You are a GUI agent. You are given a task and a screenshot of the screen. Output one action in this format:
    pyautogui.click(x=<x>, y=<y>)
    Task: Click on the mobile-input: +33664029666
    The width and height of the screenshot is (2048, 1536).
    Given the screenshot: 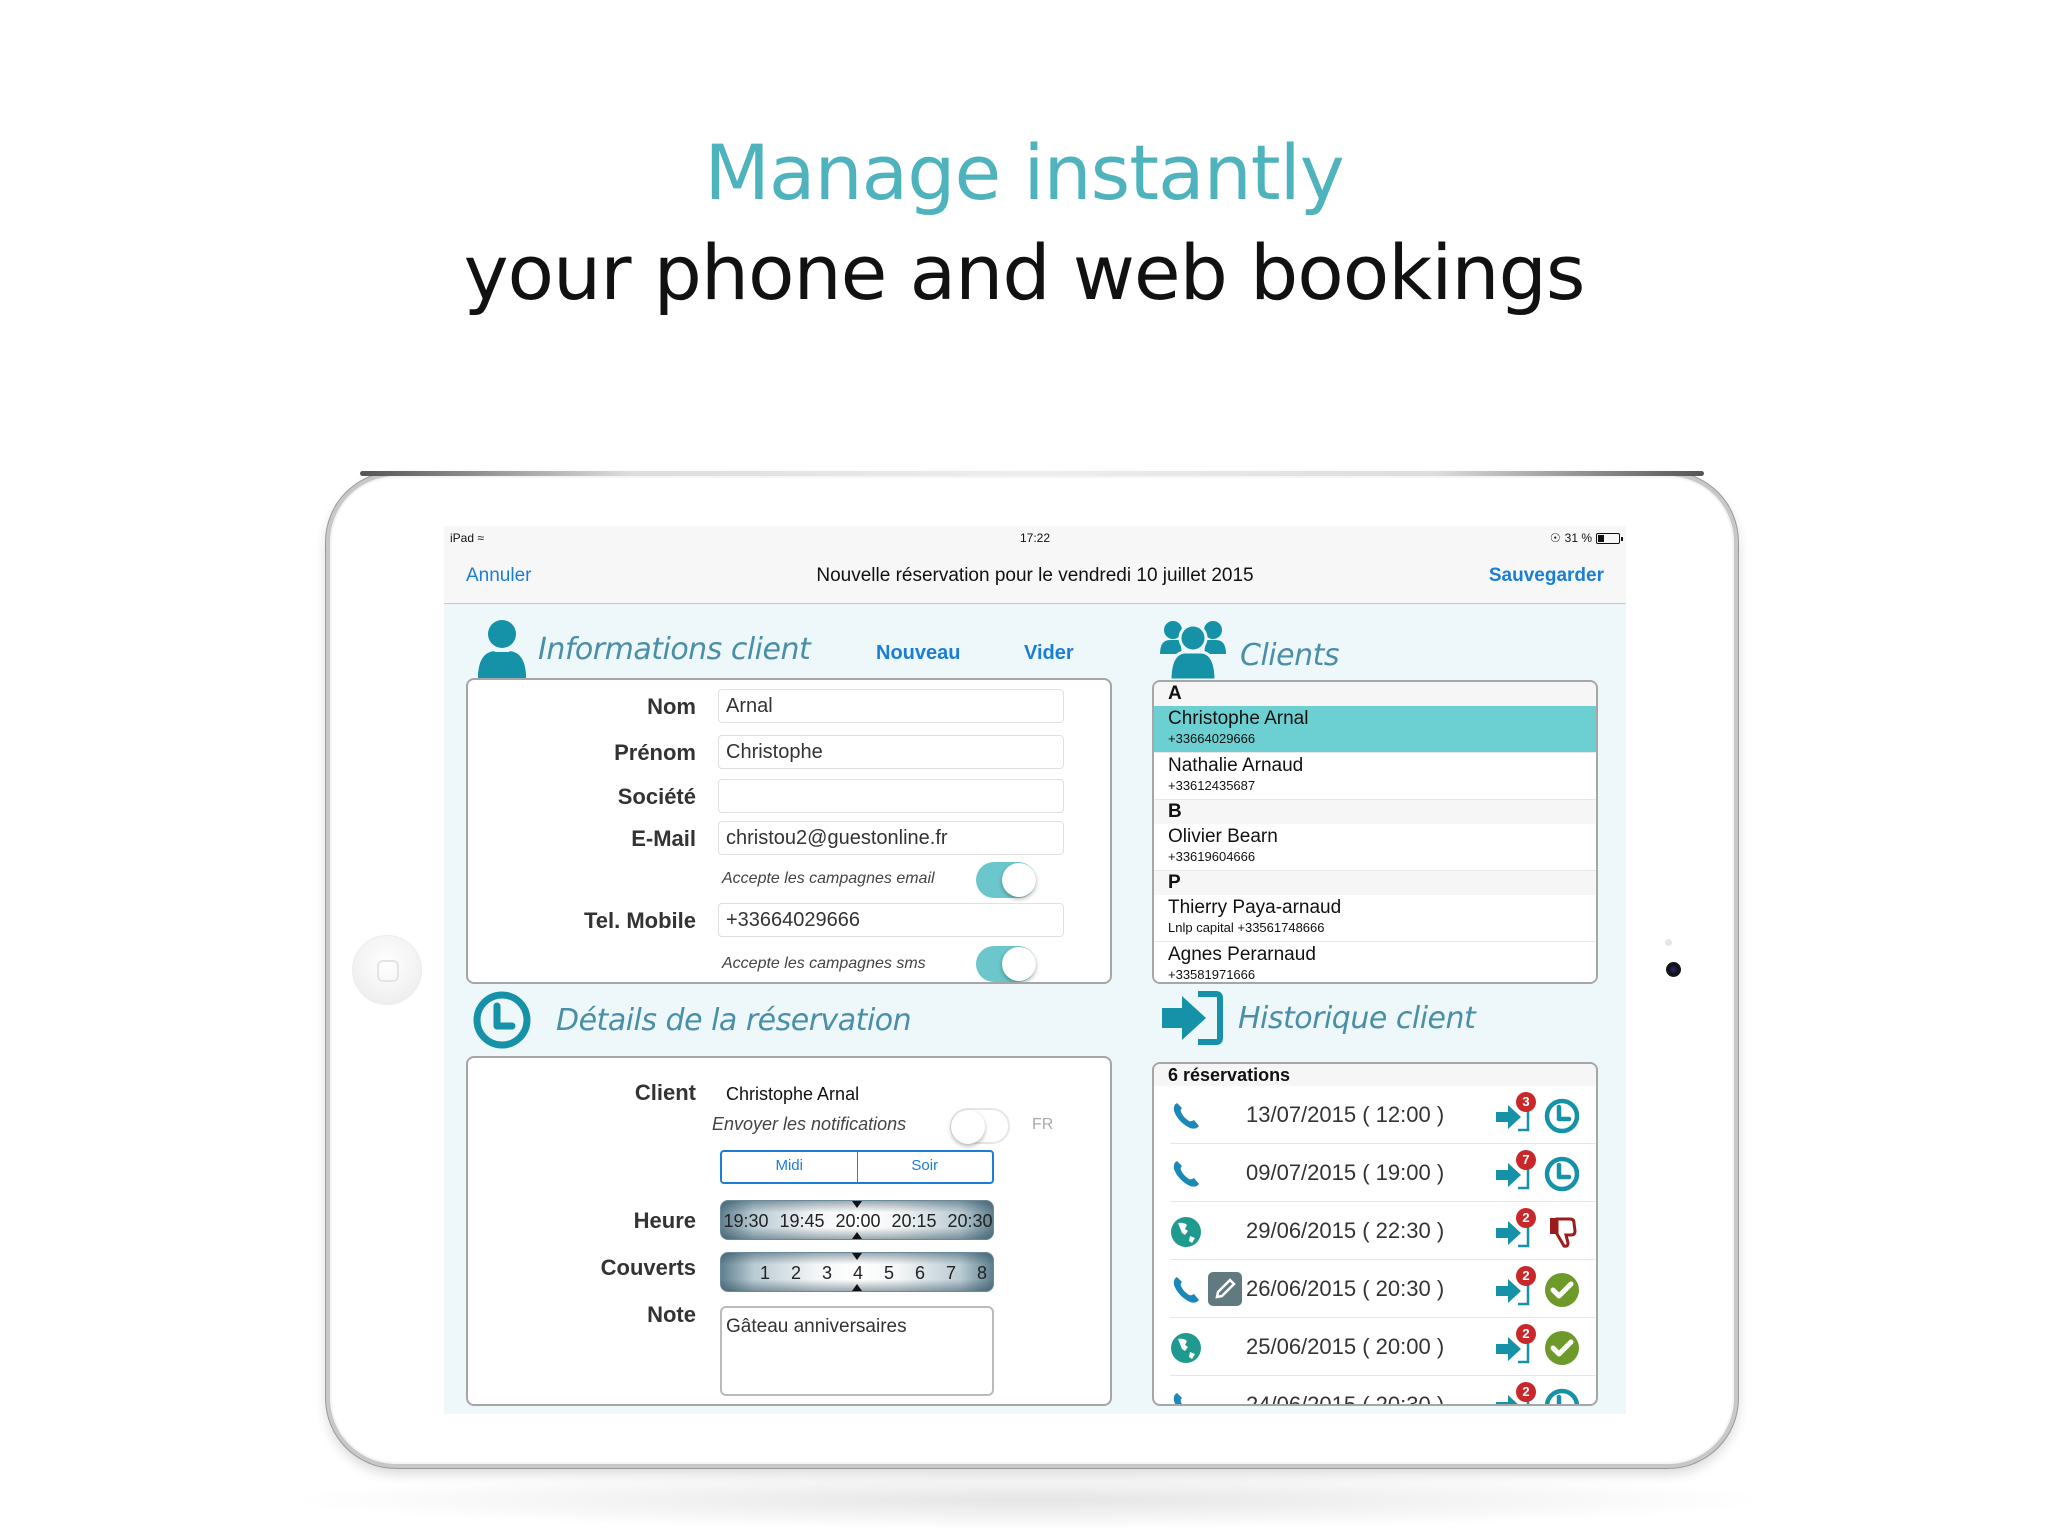 What is the action you would take?
    pyautogui.click(x=891, y=920)
    